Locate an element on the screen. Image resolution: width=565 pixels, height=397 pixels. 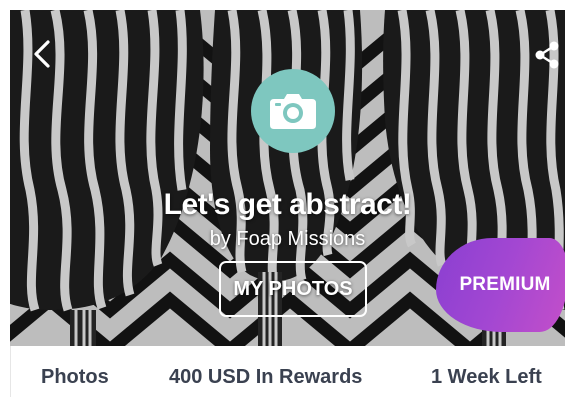
rewards-stat: 400 USD In Rewards is located at coordinates (266, 377).